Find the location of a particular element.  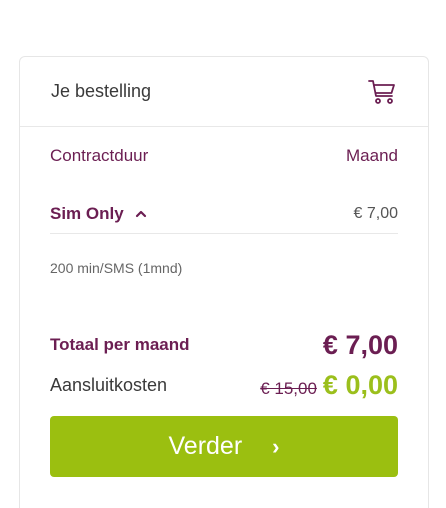

sim-detail: 200 min/SMS (1mnd) is located at coordinates (116, 268).